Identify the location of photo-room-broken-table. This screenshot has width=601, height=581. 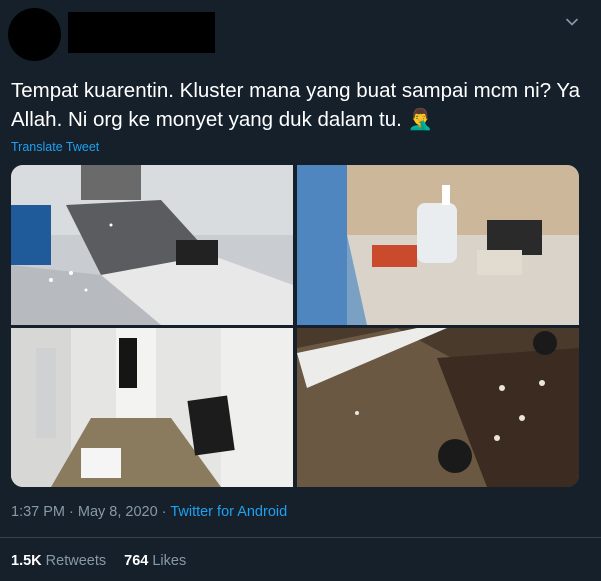
(152, 245).